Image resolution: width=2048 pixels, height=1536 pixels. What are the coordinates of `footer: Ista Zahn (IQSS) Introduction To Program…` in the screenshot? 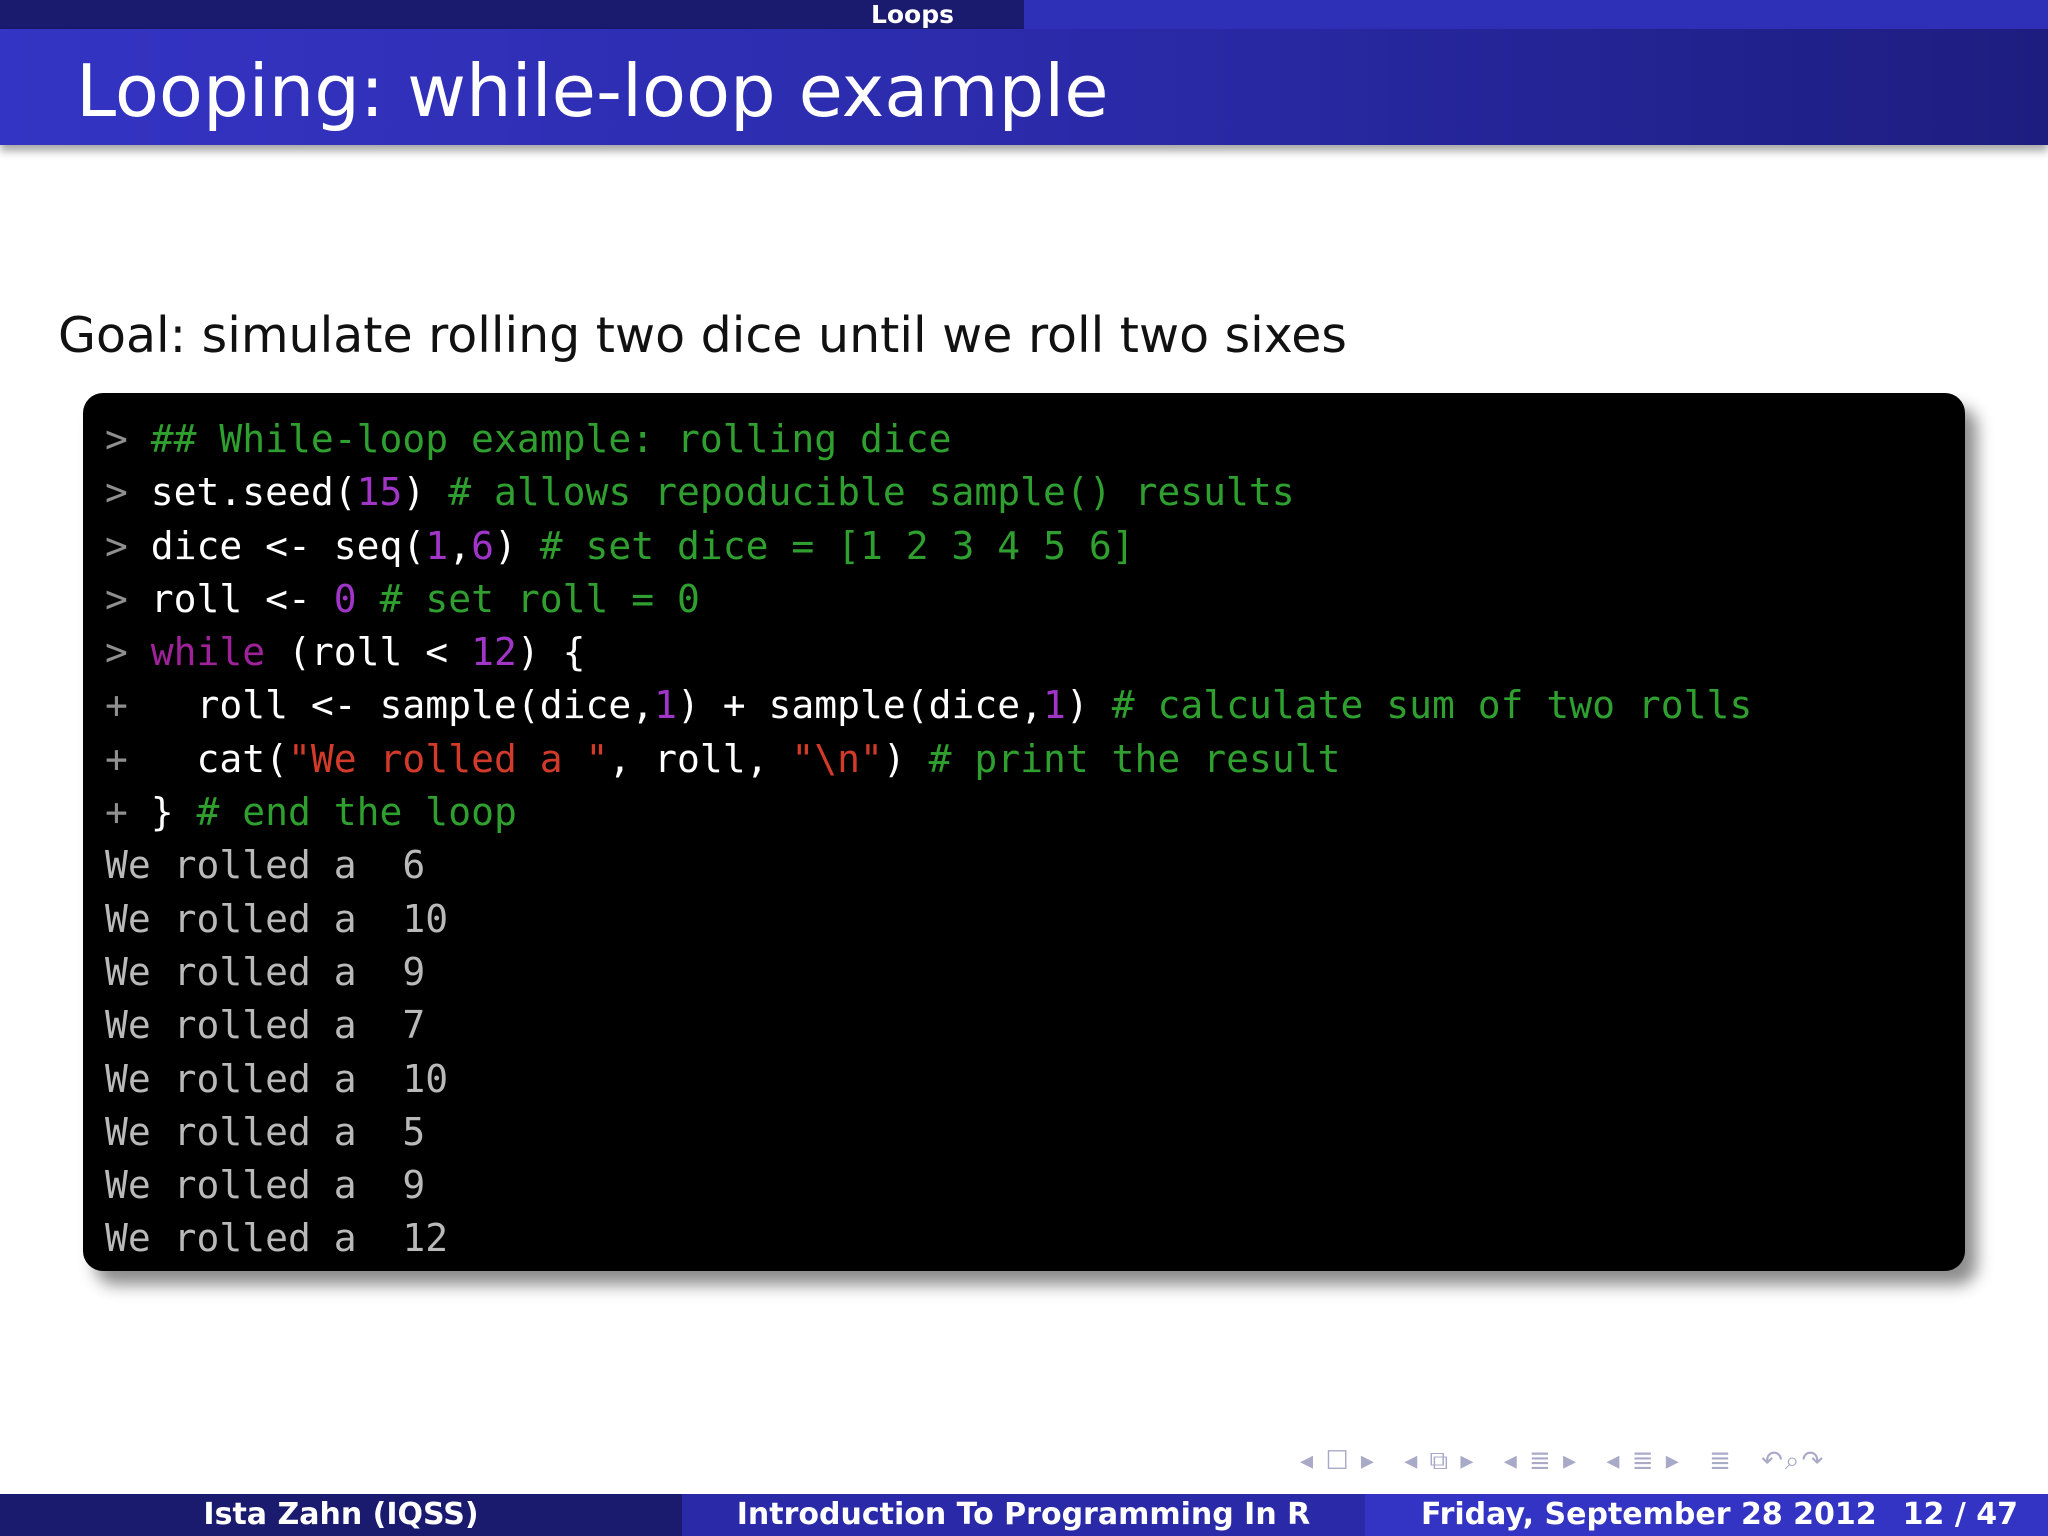 It's located at (1024, 1515).